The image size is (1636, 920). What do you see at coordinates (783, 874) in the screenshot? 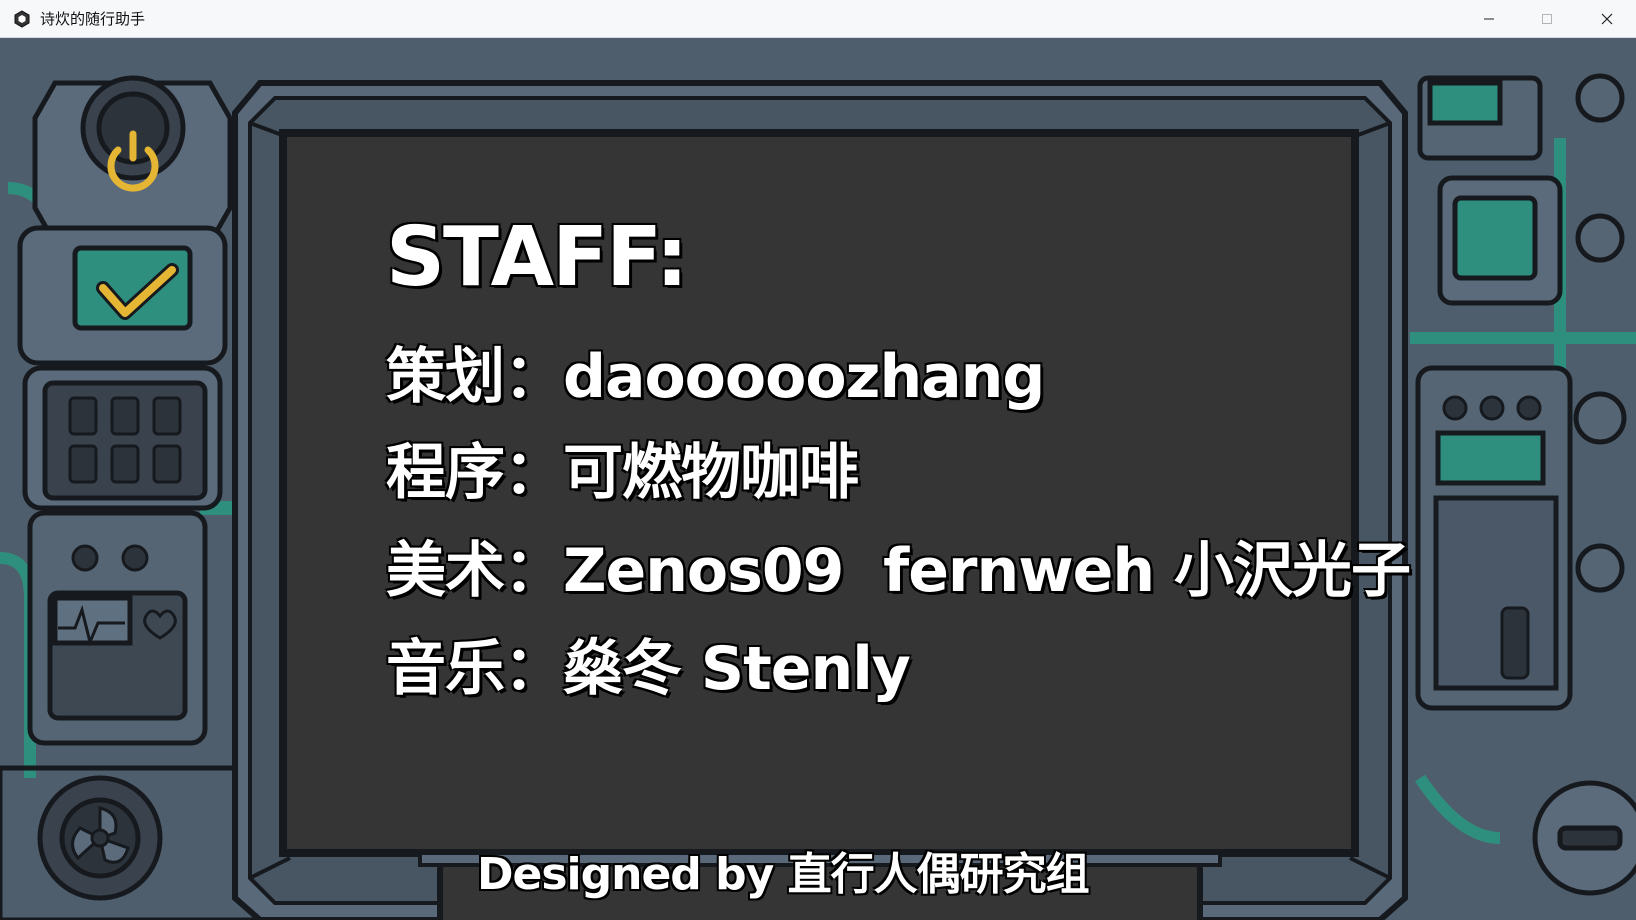
I see `designed-by-footer: Designed by 直行人偶研究组` at bounding box center [783, 874].